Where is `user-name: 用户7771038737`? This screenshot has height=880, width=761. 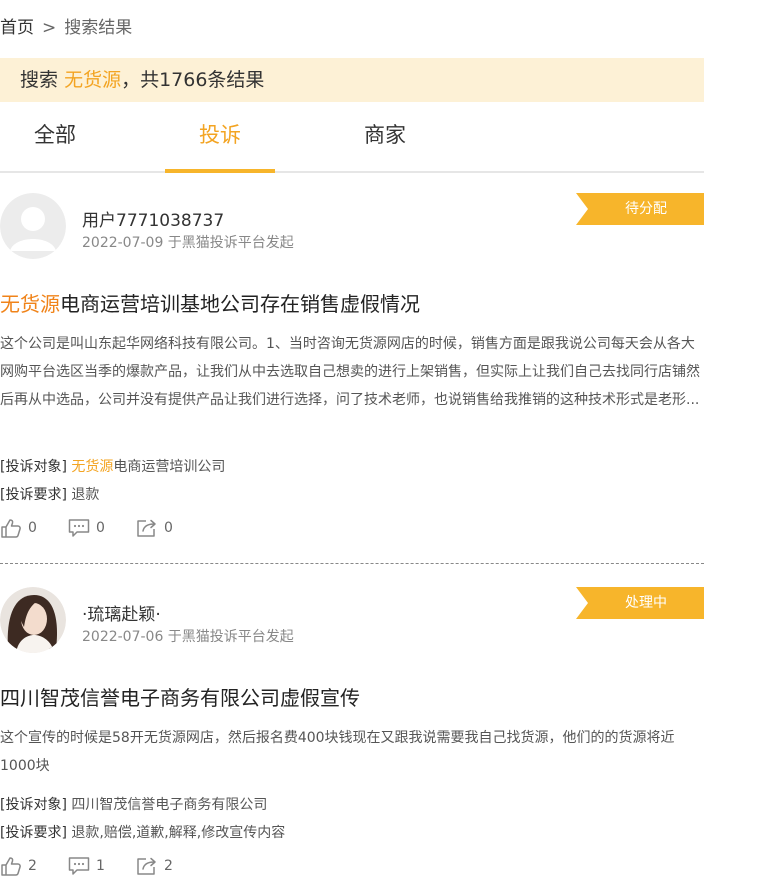 user-name: 用户7771038737 is located at coordinates (153, 218).